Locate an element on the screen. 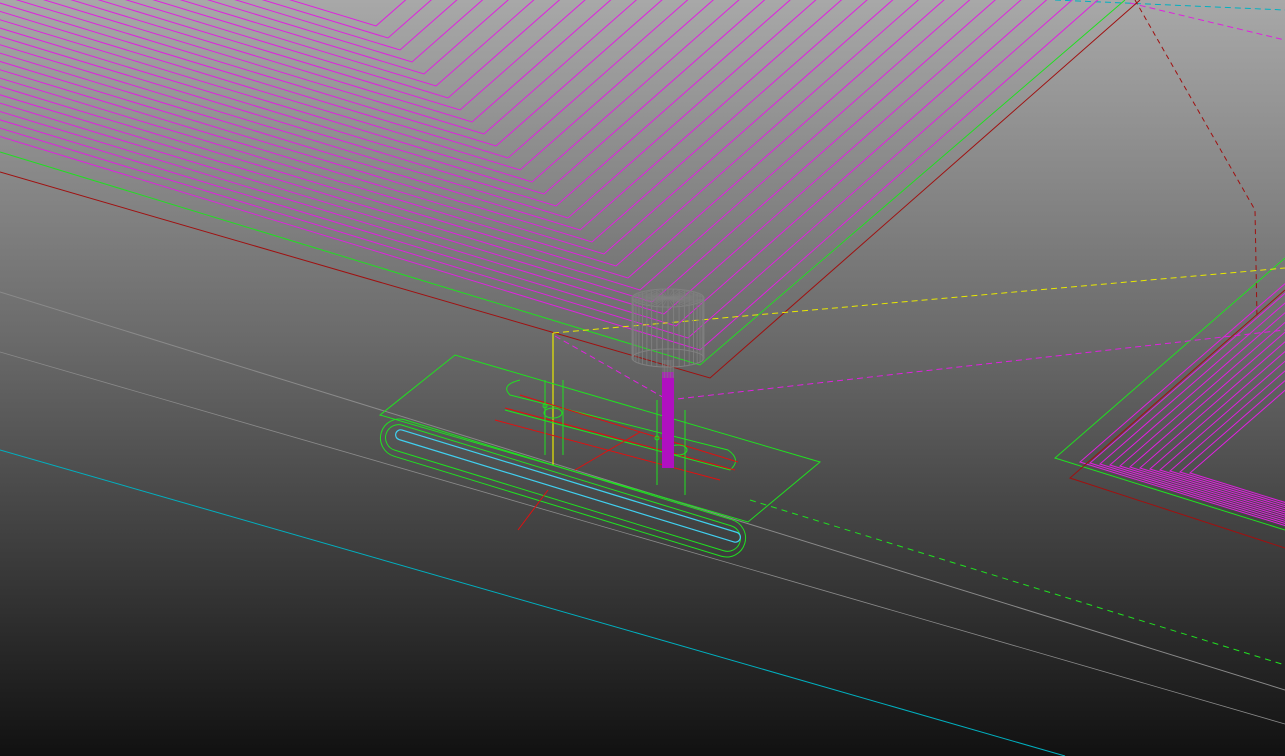 The height and width of the screenshot is (756, 1285). tool-shank is located at coordinates (668, 420).